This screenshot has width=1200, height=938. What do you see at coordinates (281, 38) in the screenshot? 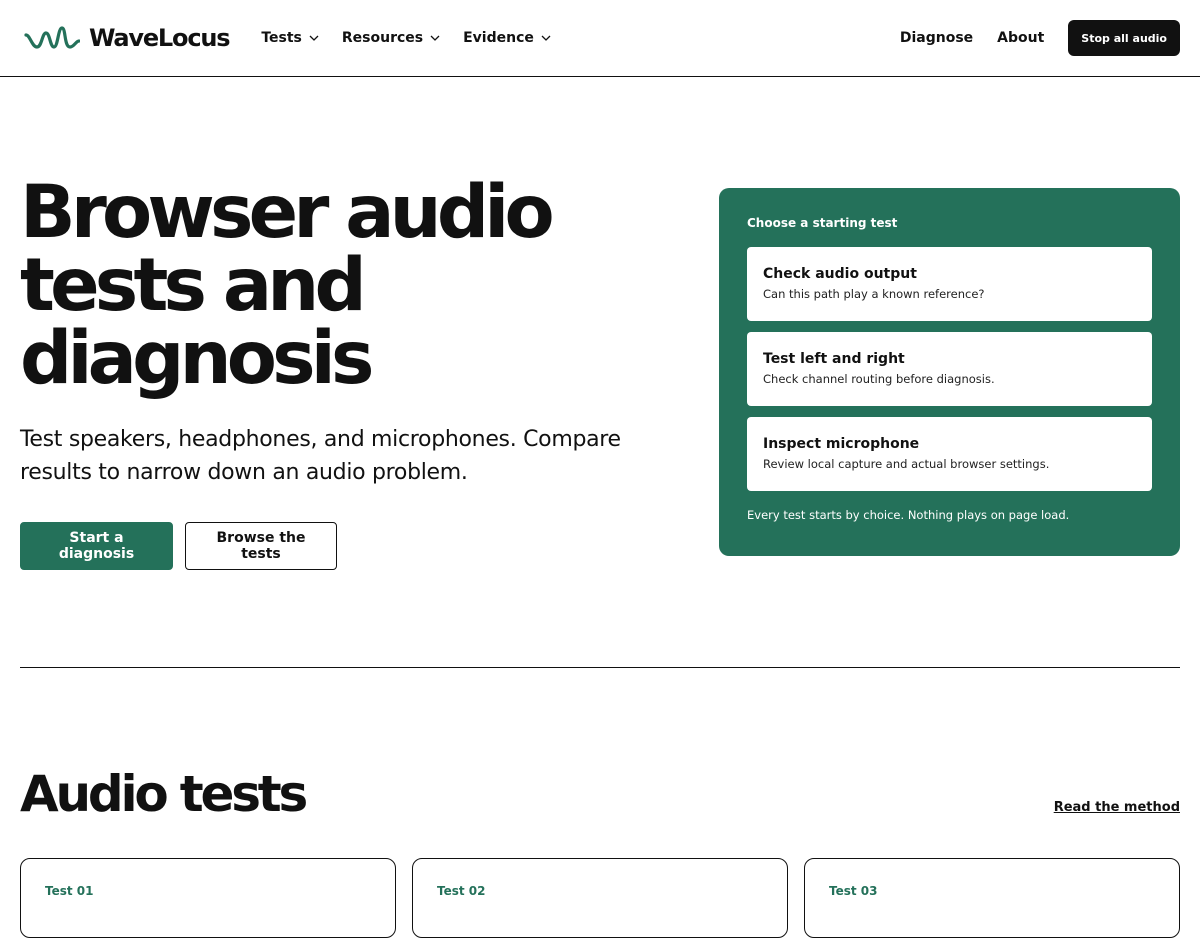
I see `nav-tests-label: Tests` at bounding box center [281, 38].